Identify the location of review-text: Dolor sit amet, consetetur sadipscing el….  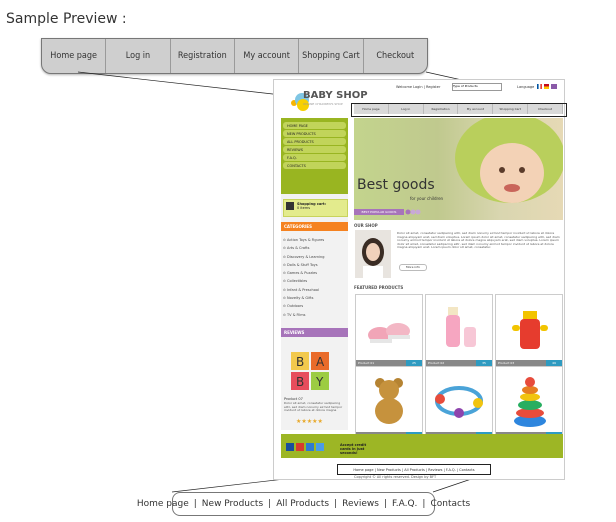
(313, 407).